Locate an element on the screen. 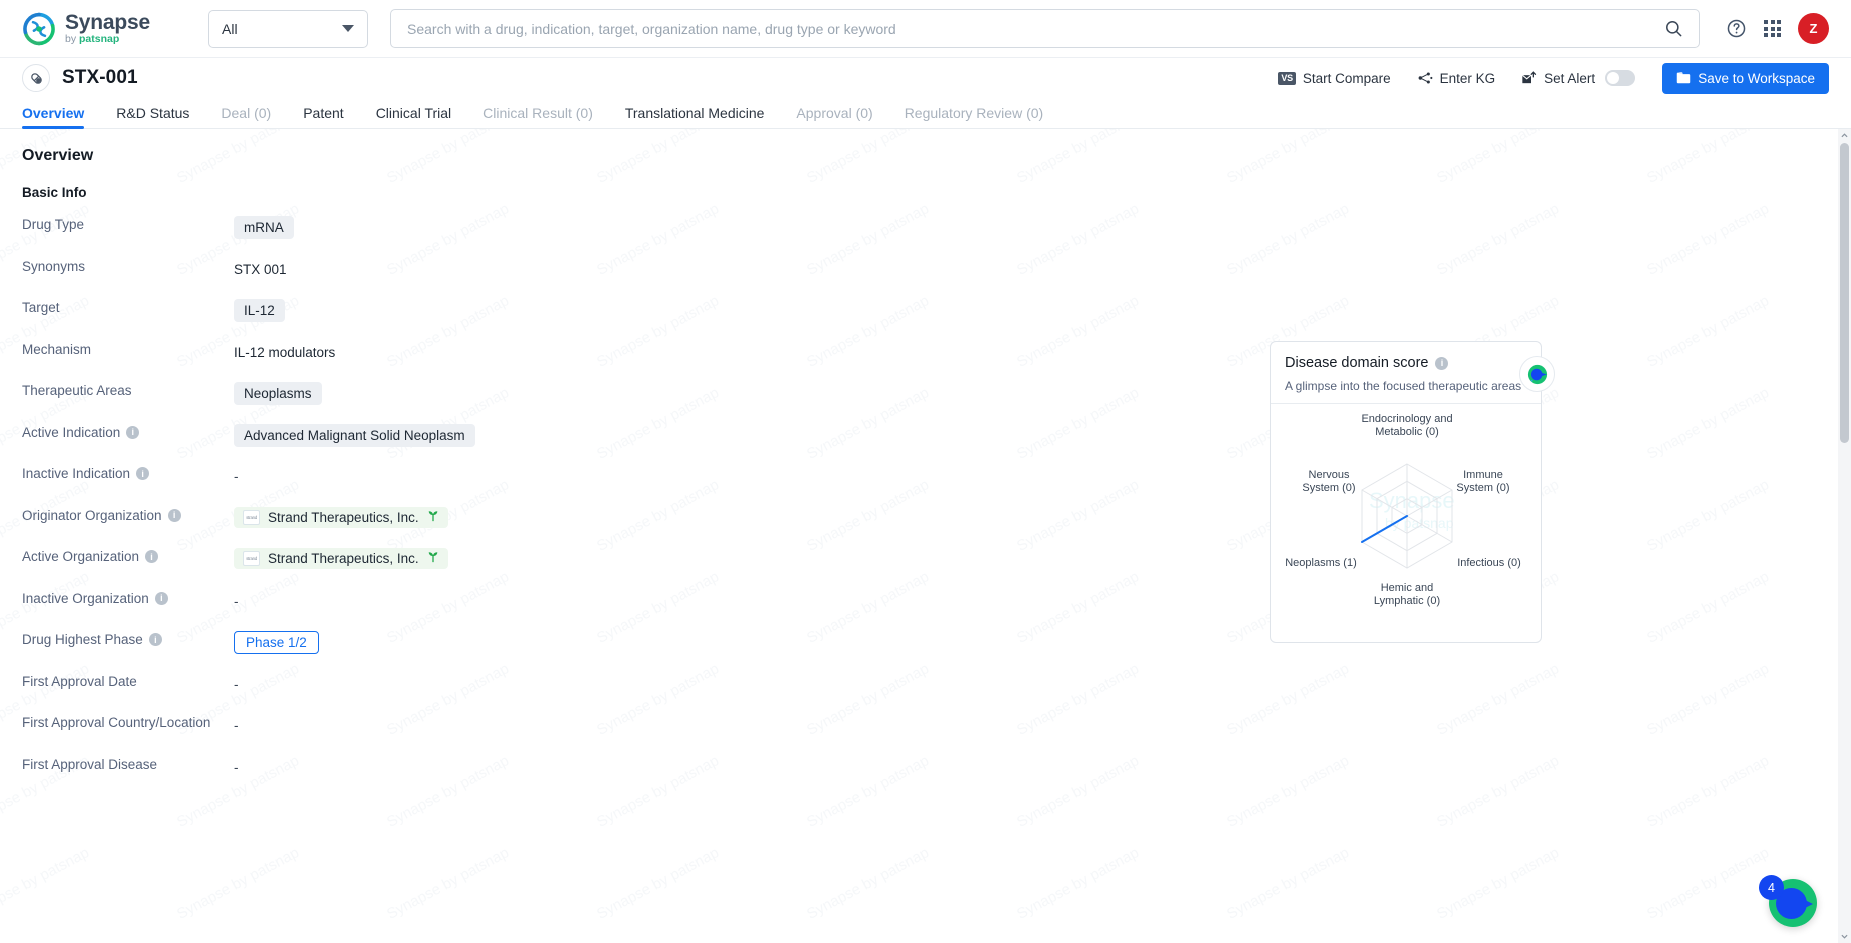 The width and height of the screenshot is (1851, 943). info-row-label: Originator Organization i is located at coordinates (128, 513).